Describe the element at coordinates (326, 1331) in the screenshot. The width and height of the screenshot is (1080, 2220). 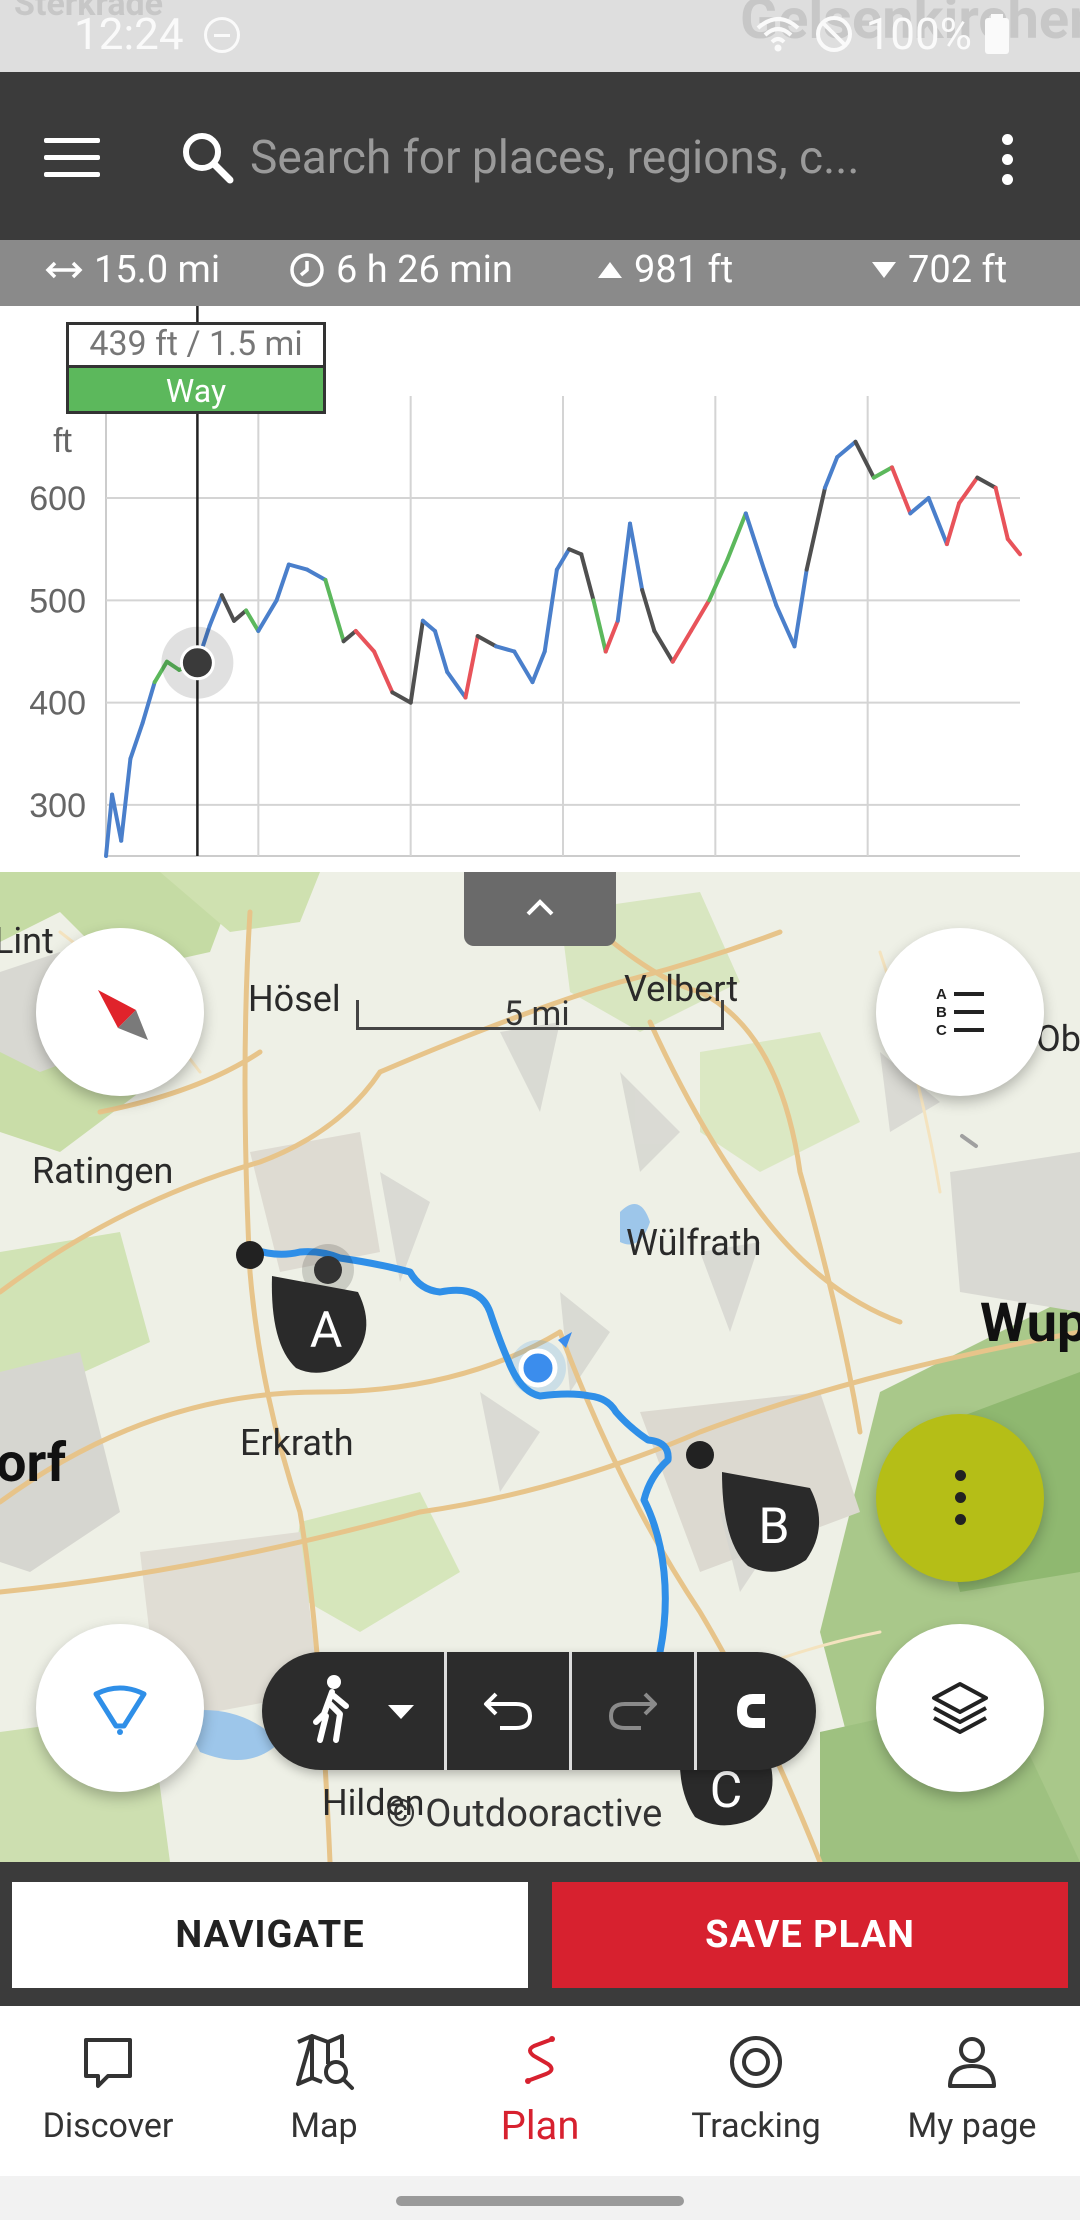
I see `waypoint-a-marker: A` at that location.